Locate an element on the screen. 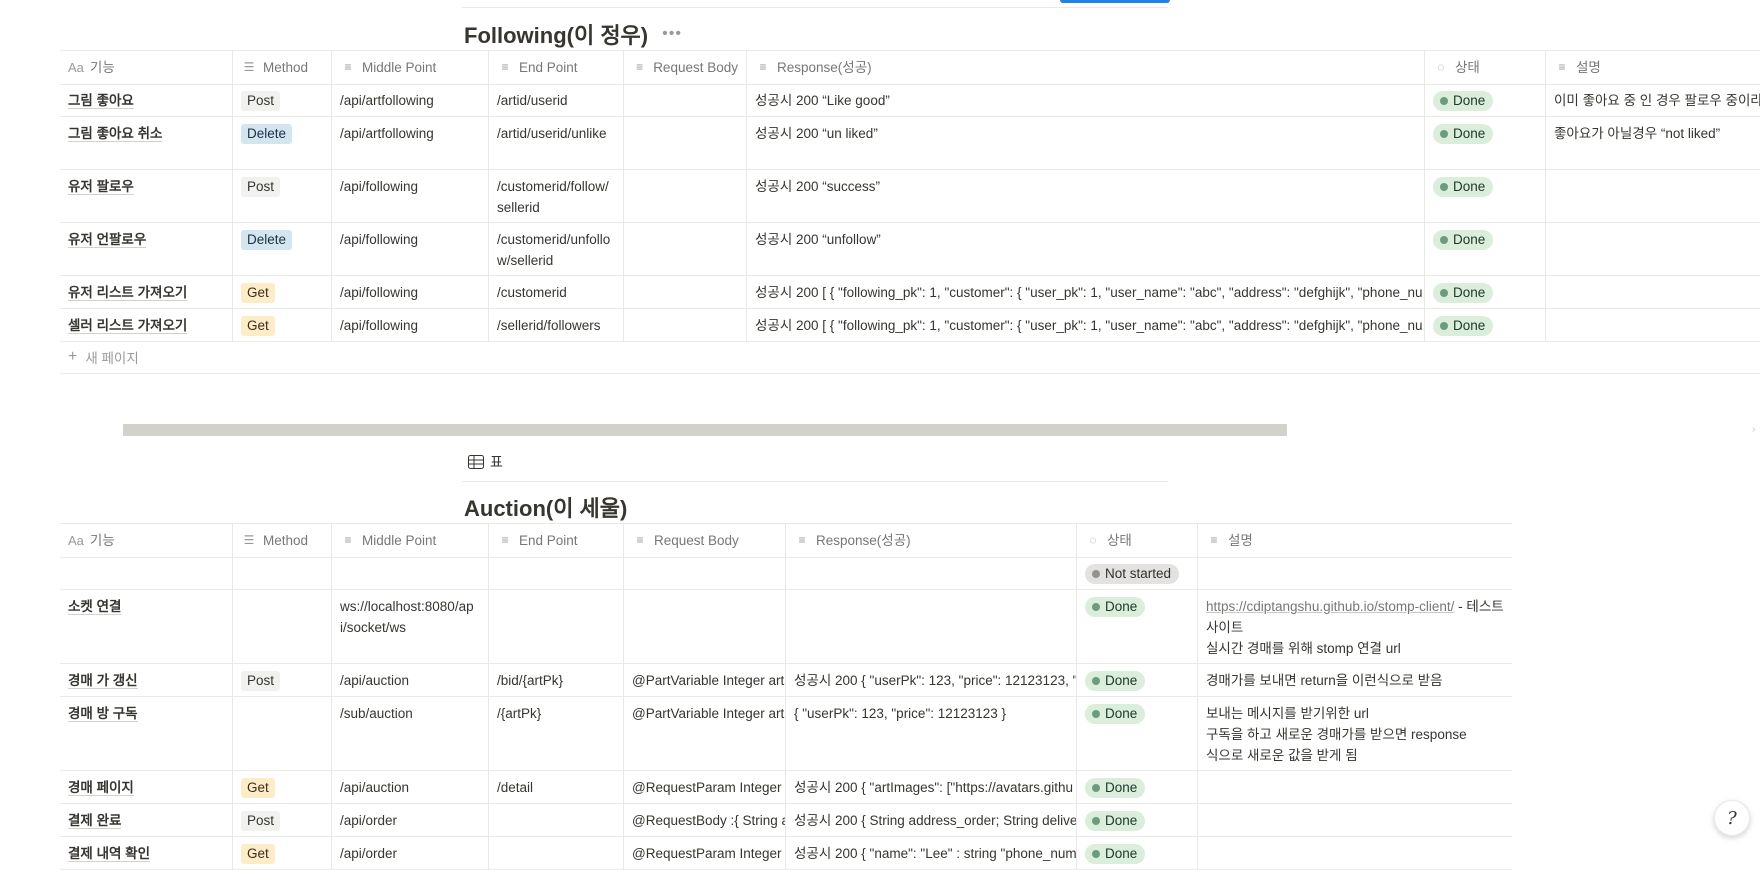  cell-feature: 그림 좋아요 취소 is located at coordinates (146, 142).